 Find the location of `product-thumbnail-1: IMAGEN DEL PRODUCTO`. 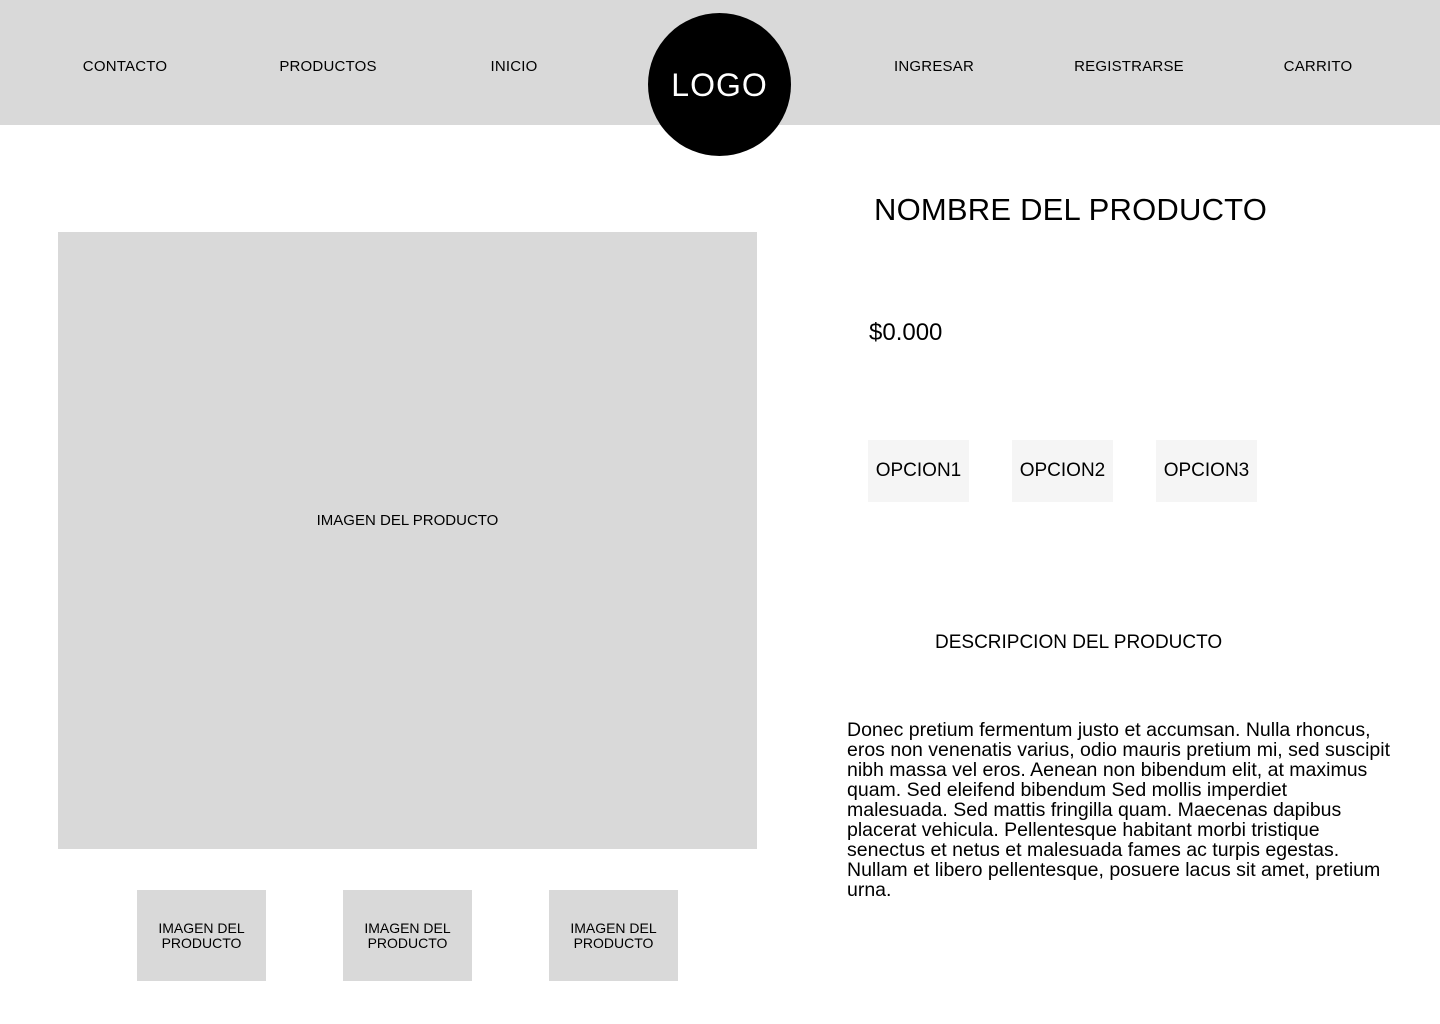

product-thumbnail-1: IMAGEN DEL PRODUCTO is located at coordinates (201, 935).